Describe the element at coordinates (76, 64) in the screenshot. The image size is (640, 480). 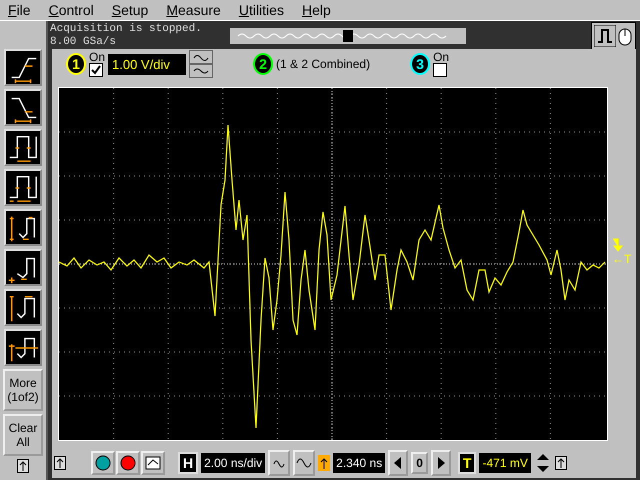
I see `channel-number: 1` at that location.